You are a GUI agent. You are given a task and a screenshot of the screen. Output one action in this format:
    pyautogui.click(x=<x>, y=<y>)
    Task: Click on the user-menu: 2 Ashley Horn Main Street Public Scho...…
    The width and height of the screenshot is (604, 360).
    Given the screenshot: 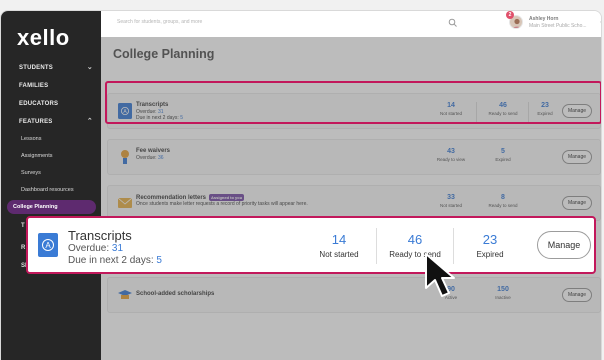 What is the action you would take?
    pyautogui.click(x=553, y=23)
    